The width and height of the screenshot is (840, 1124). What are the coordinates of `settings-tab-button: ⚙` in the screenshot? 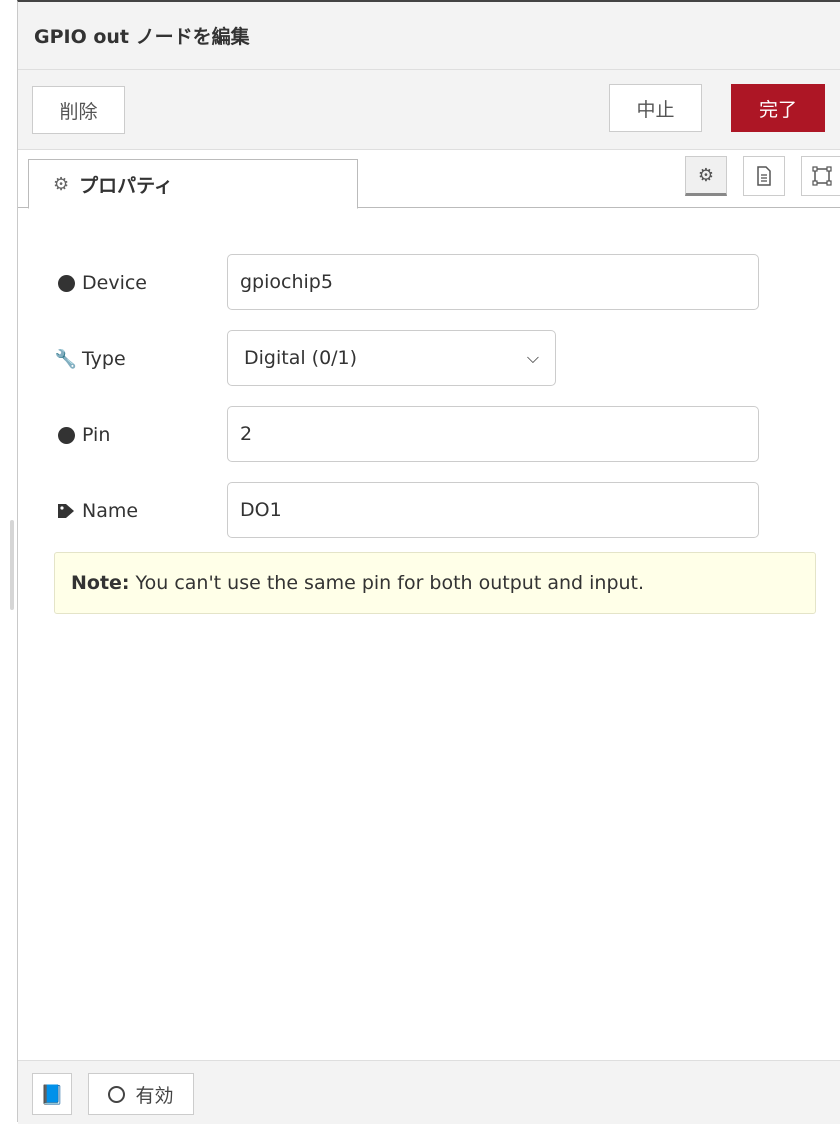 It's located at (706, 176).